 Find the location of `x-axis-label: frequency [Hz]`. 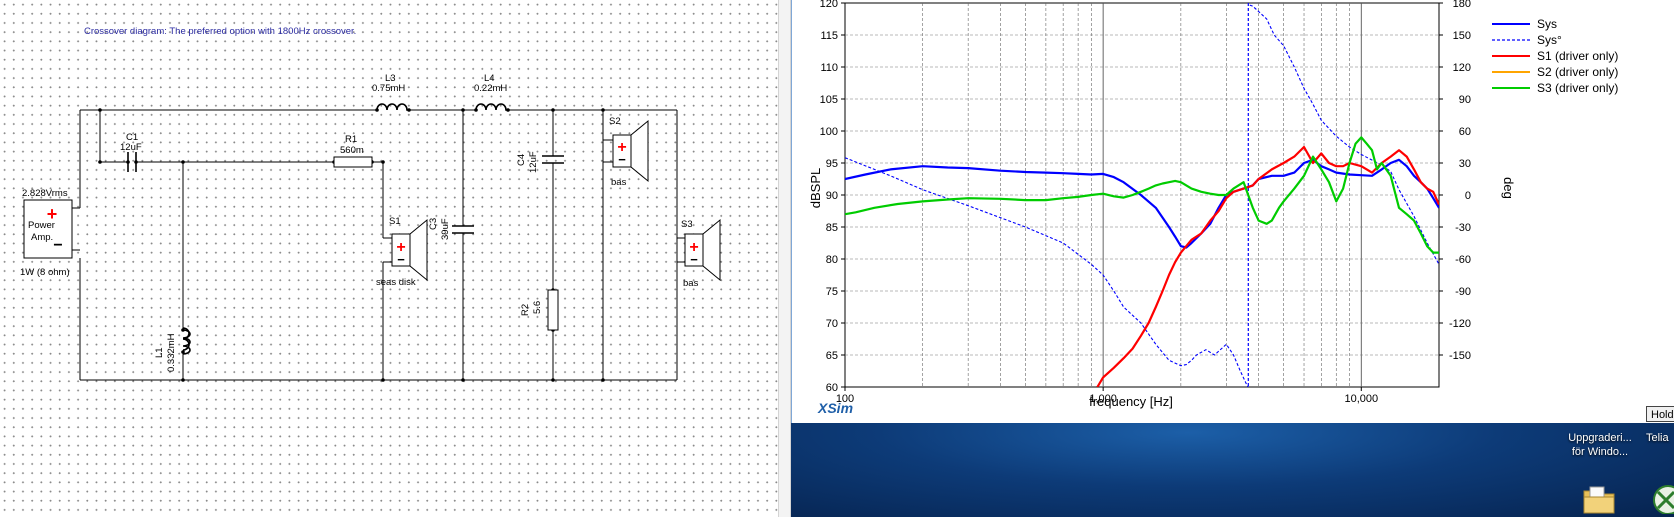

x-axis-label: frequency [Hz] is located at coordinates (1131, 401).